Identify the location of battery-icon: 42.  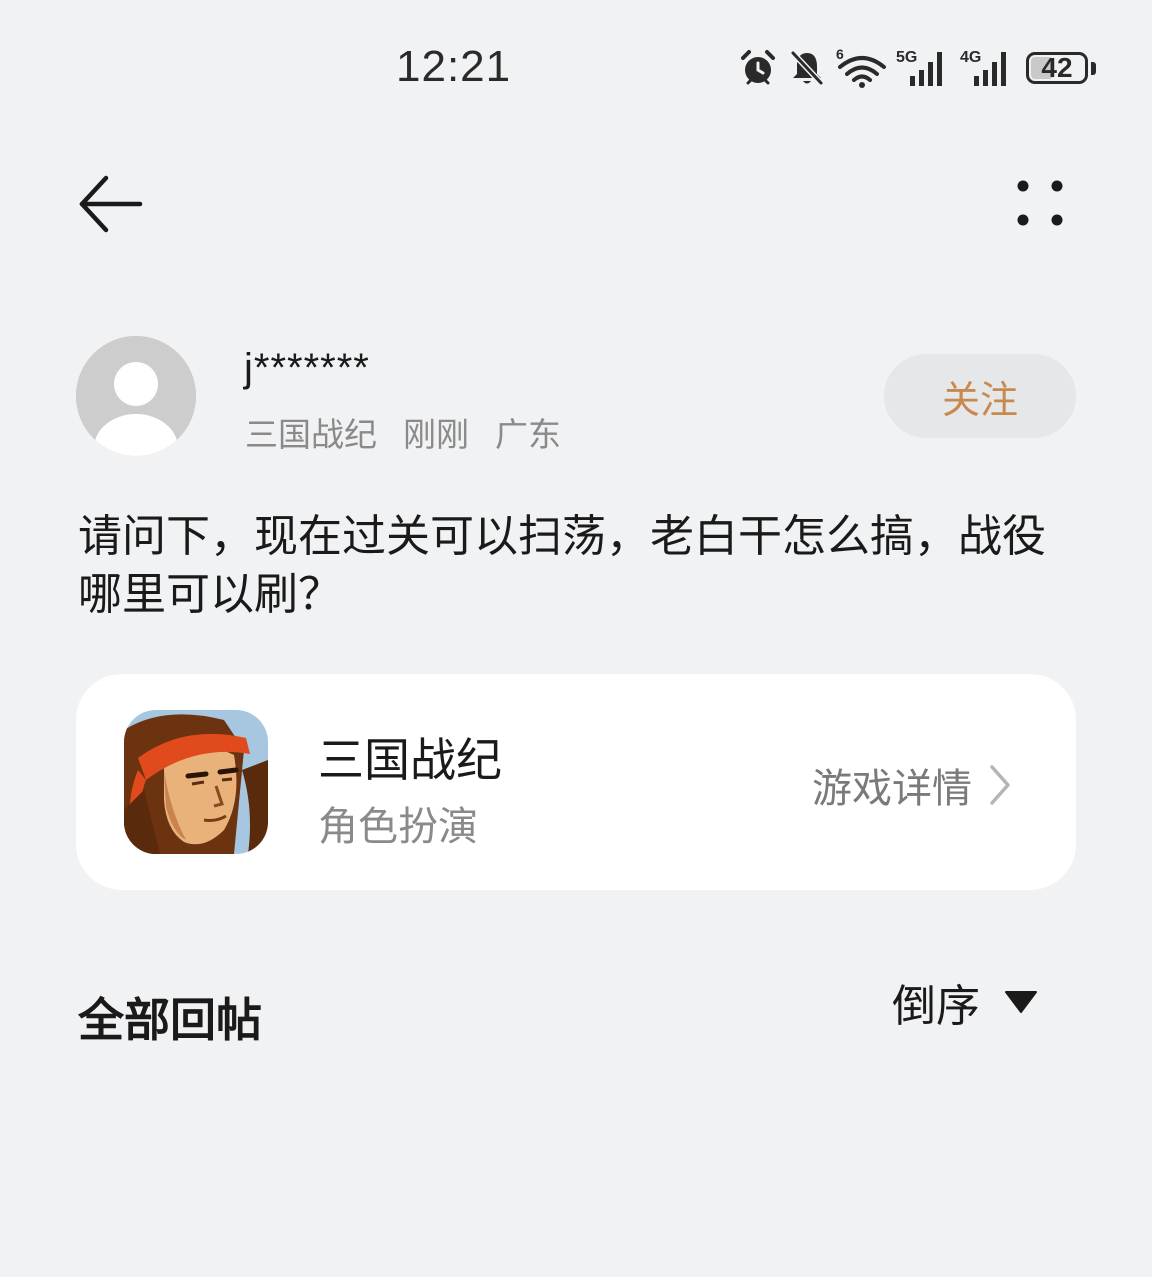
(1057, 68).